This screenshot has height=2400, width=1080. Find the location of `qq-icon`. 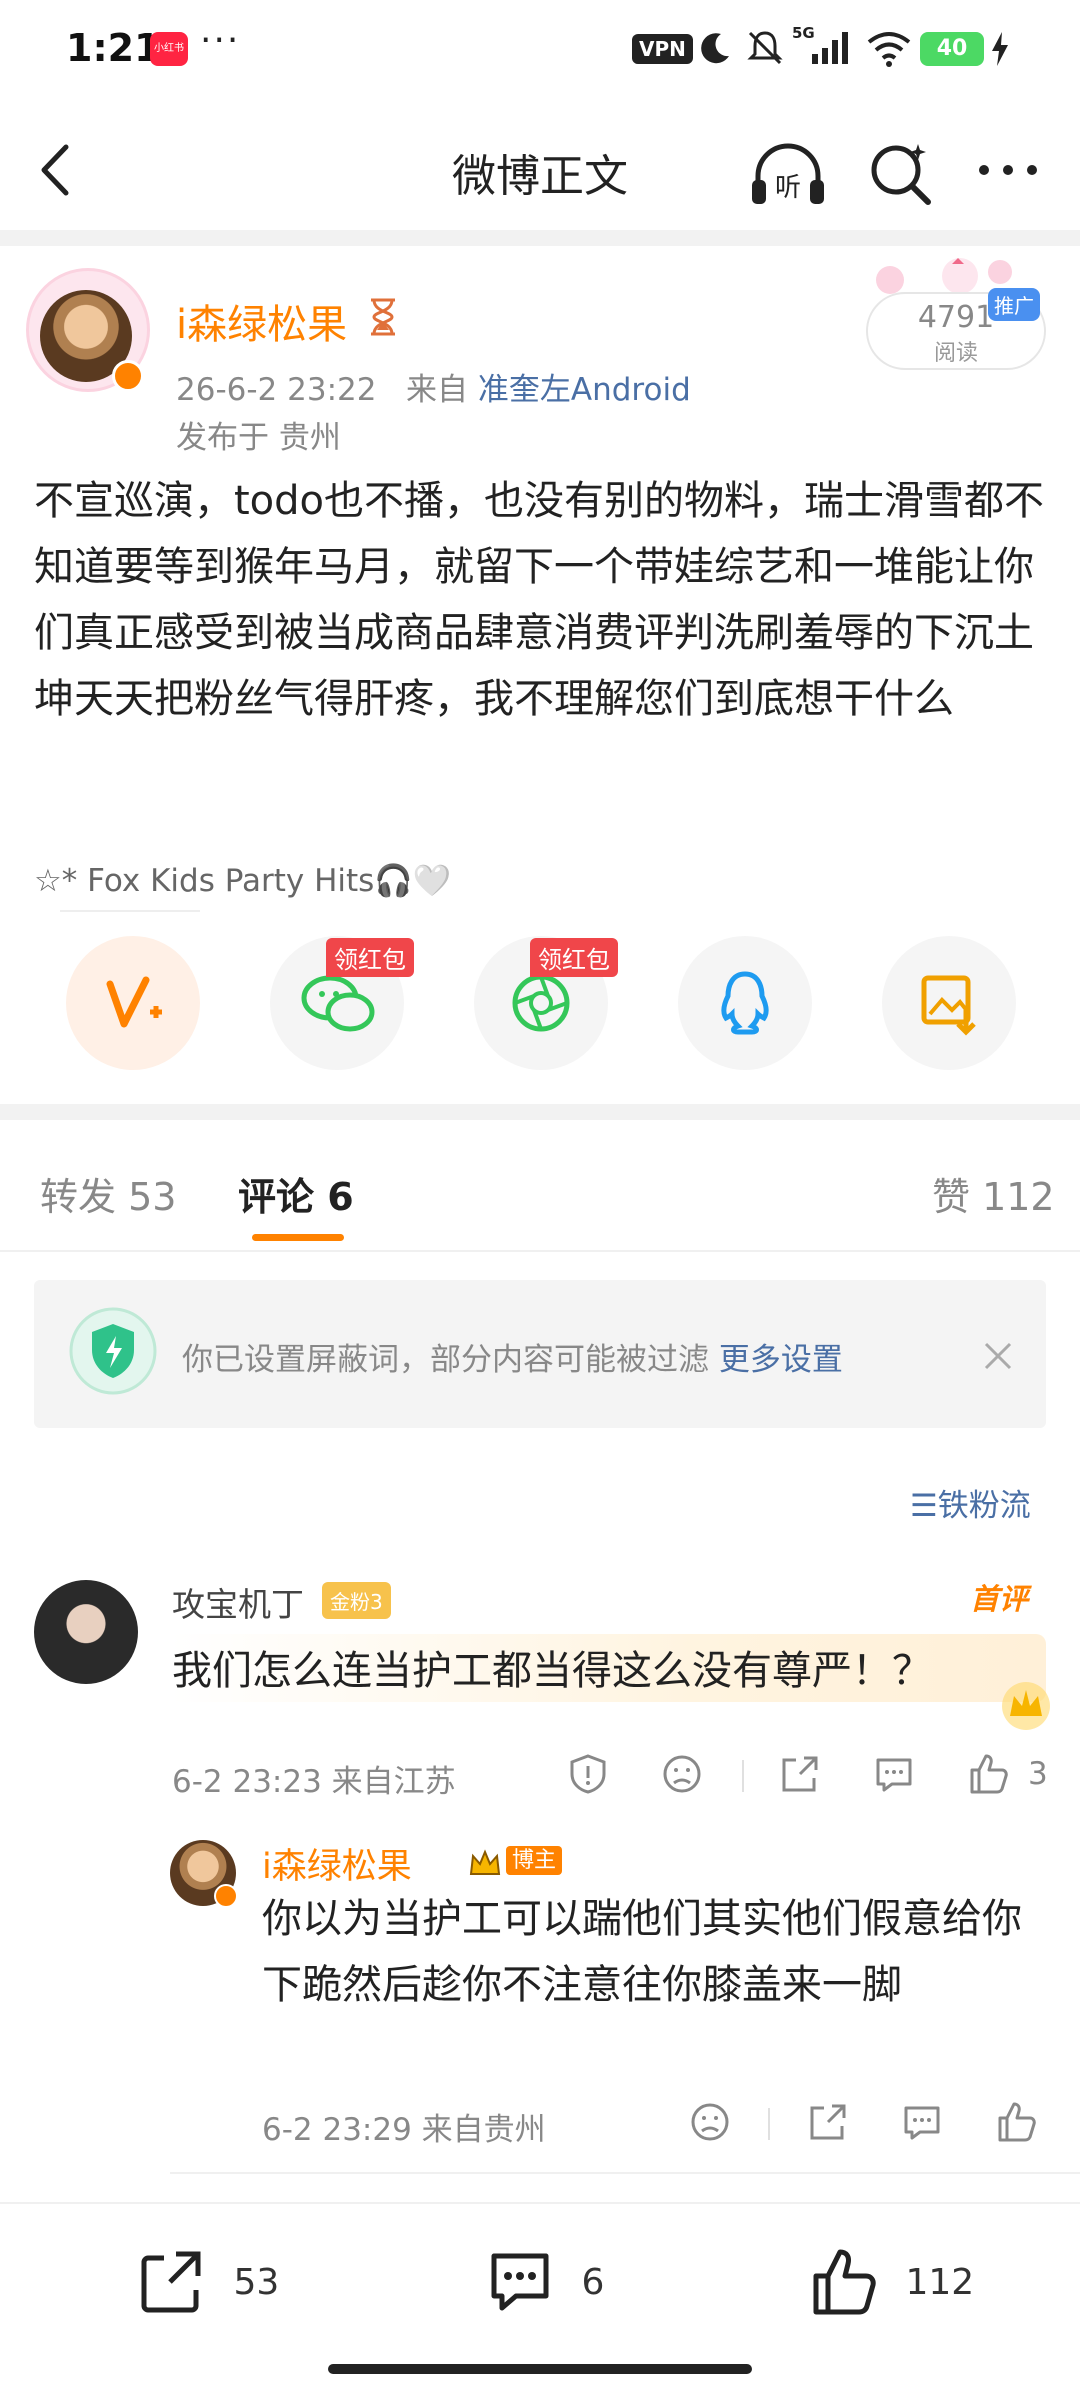

qq-icon is located at coordinates (745, 1003).